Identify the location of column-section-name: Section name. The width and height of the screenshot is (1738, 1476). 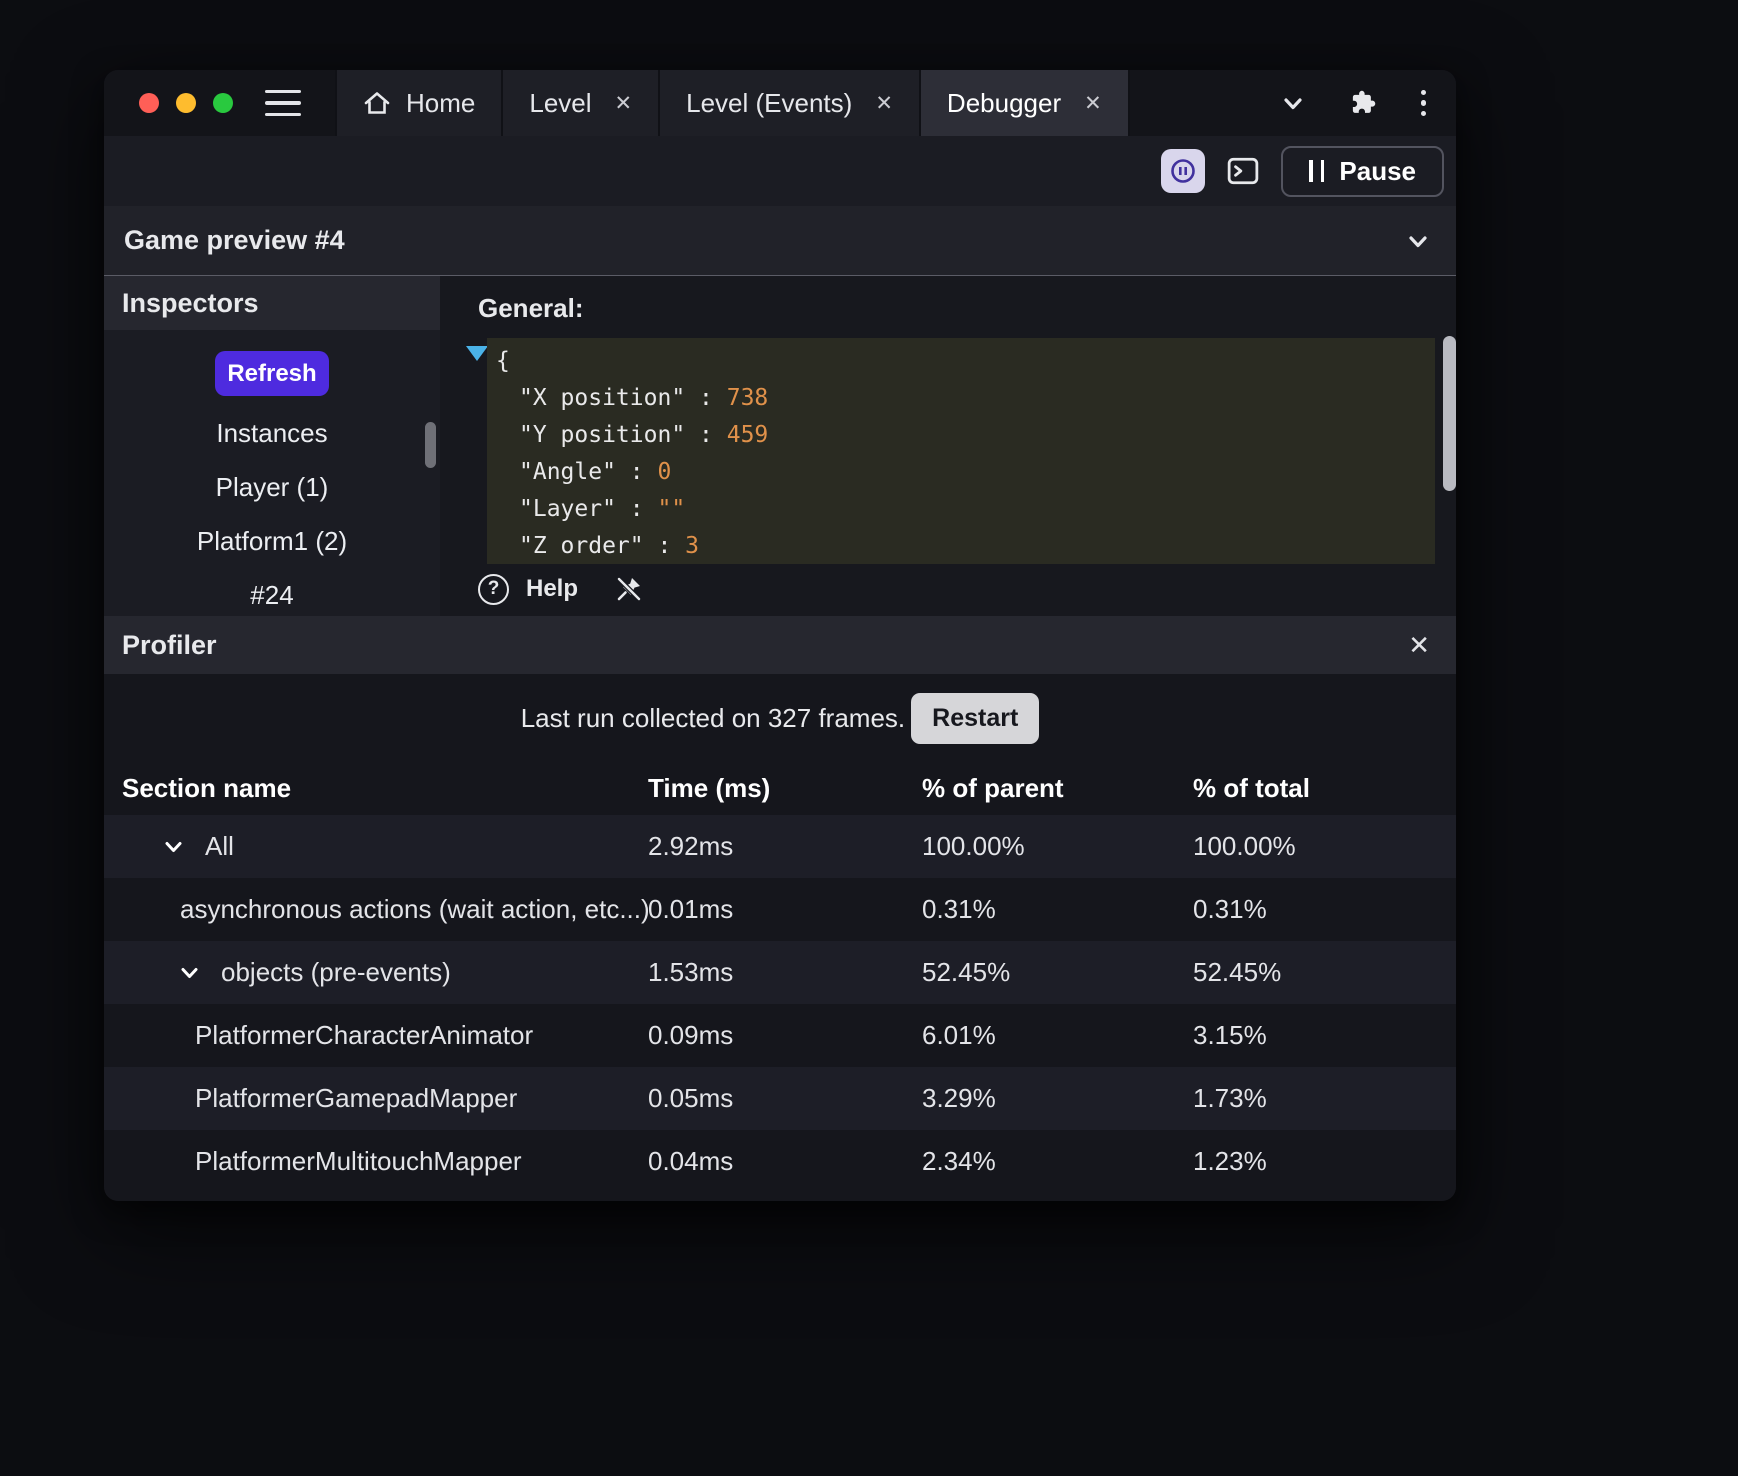
(207, 788).